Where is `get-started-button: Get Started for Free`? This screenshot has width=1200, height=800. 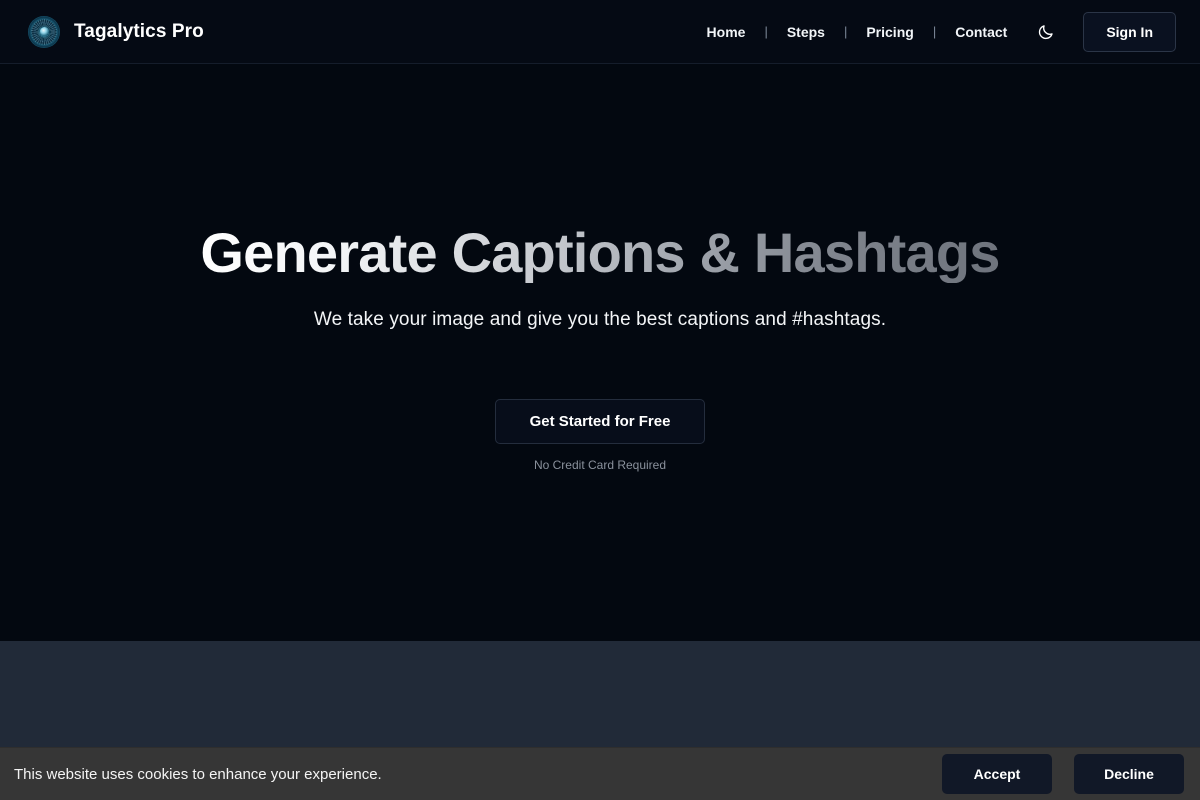 get-started-button: Get Started for Free is located at coordinates (600, 421).